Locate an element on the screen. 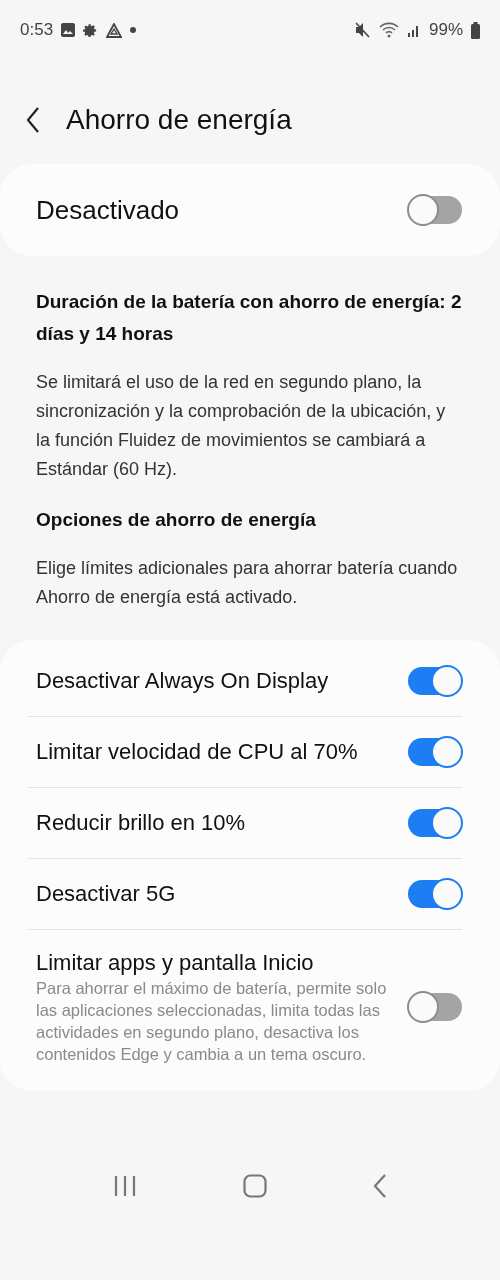  home-icon is located at coordinates (255, 1185).